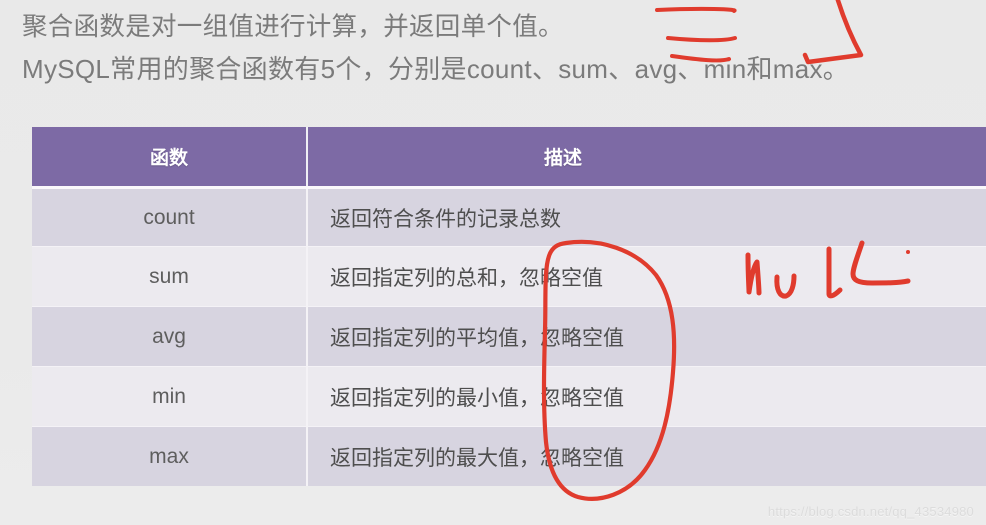 This screenshot has height=525, width=986. Describe the element at coordinates (170, 276) in the screenshot. I see `cell-function: sum` at that location.